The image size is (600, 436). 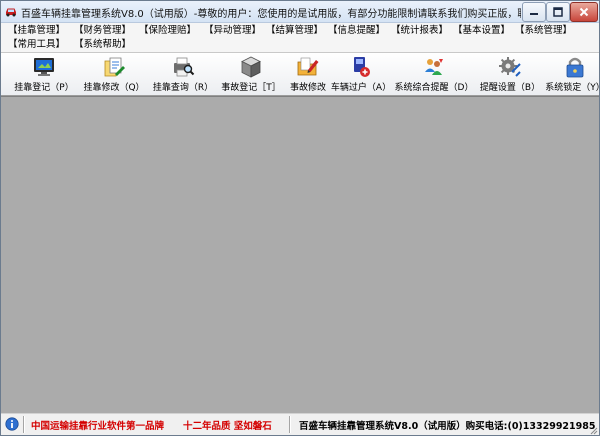 What do you see at coordinates (102, 44) in the screenshot?
I see `menu-help: 【系统帮助】` at bounding box center [102, 44].